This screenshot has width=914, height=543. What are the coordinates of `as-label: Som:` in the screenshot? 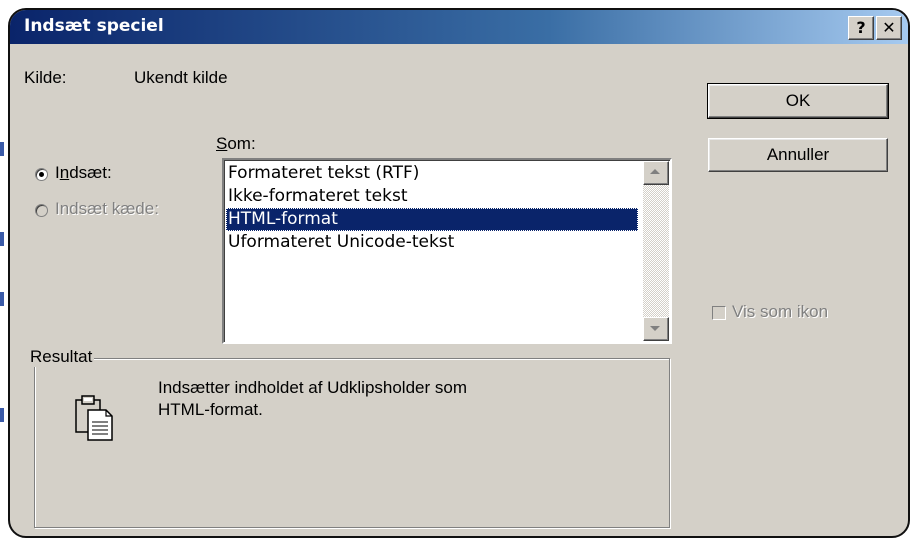 It's located at (236, 143).